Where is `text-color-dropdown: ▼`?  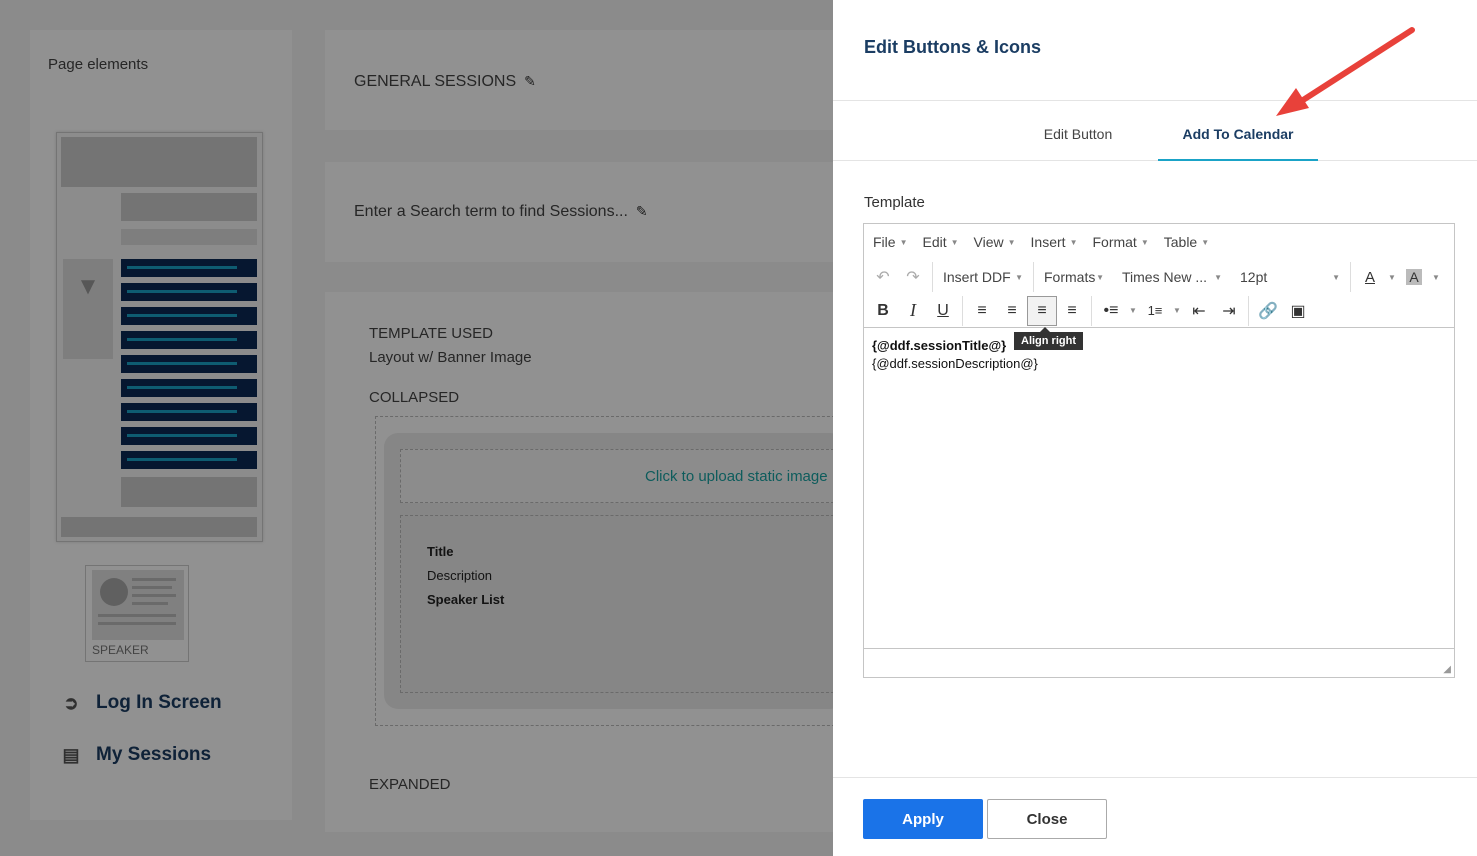 text-color-dropdown: ▼ is located at coordinates (1392, 277).